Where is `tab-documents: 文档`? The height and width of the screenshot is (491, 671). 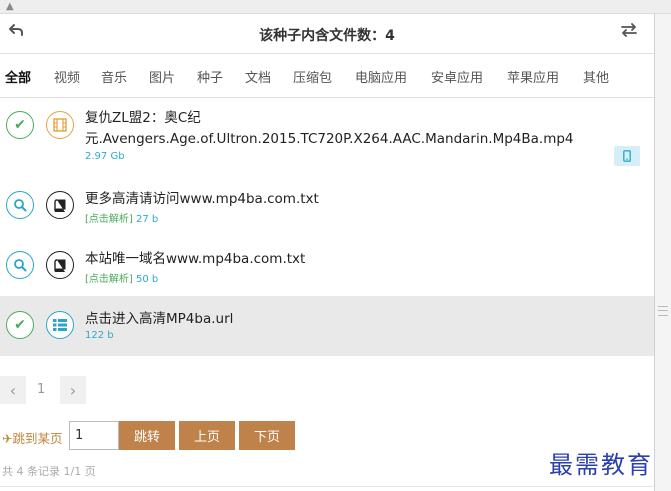 tab-documents: 文档 is located at coordinates (258, 76).